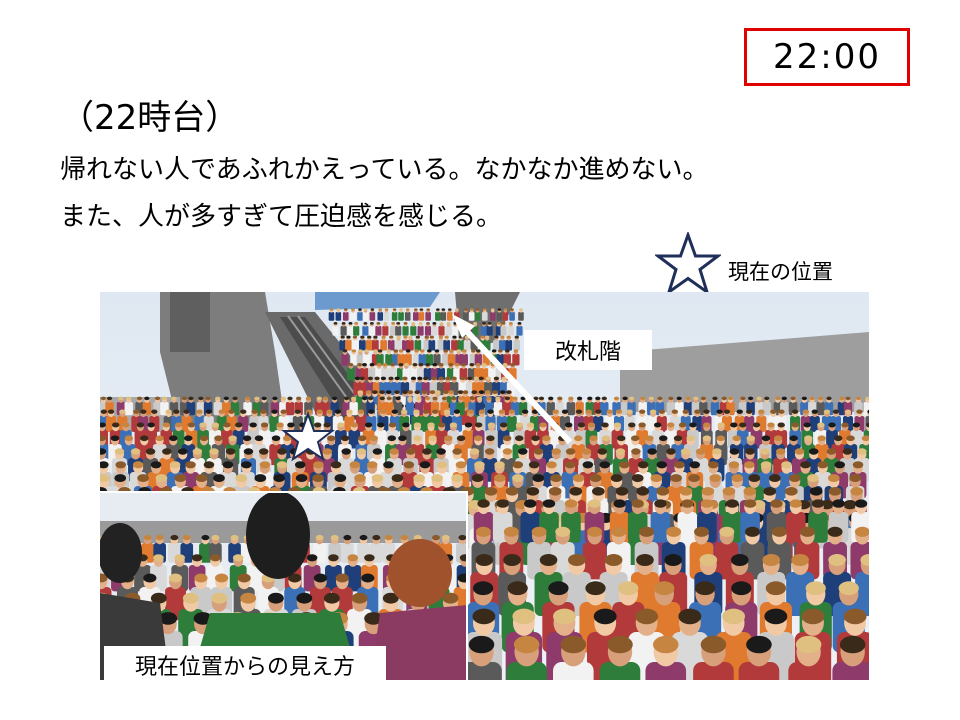 The image size is (960, 720). What do you see at coordinates (780, 272) in the screenshot?
I see `legend-label: 現在の位置` at bounding box center [780, 272].